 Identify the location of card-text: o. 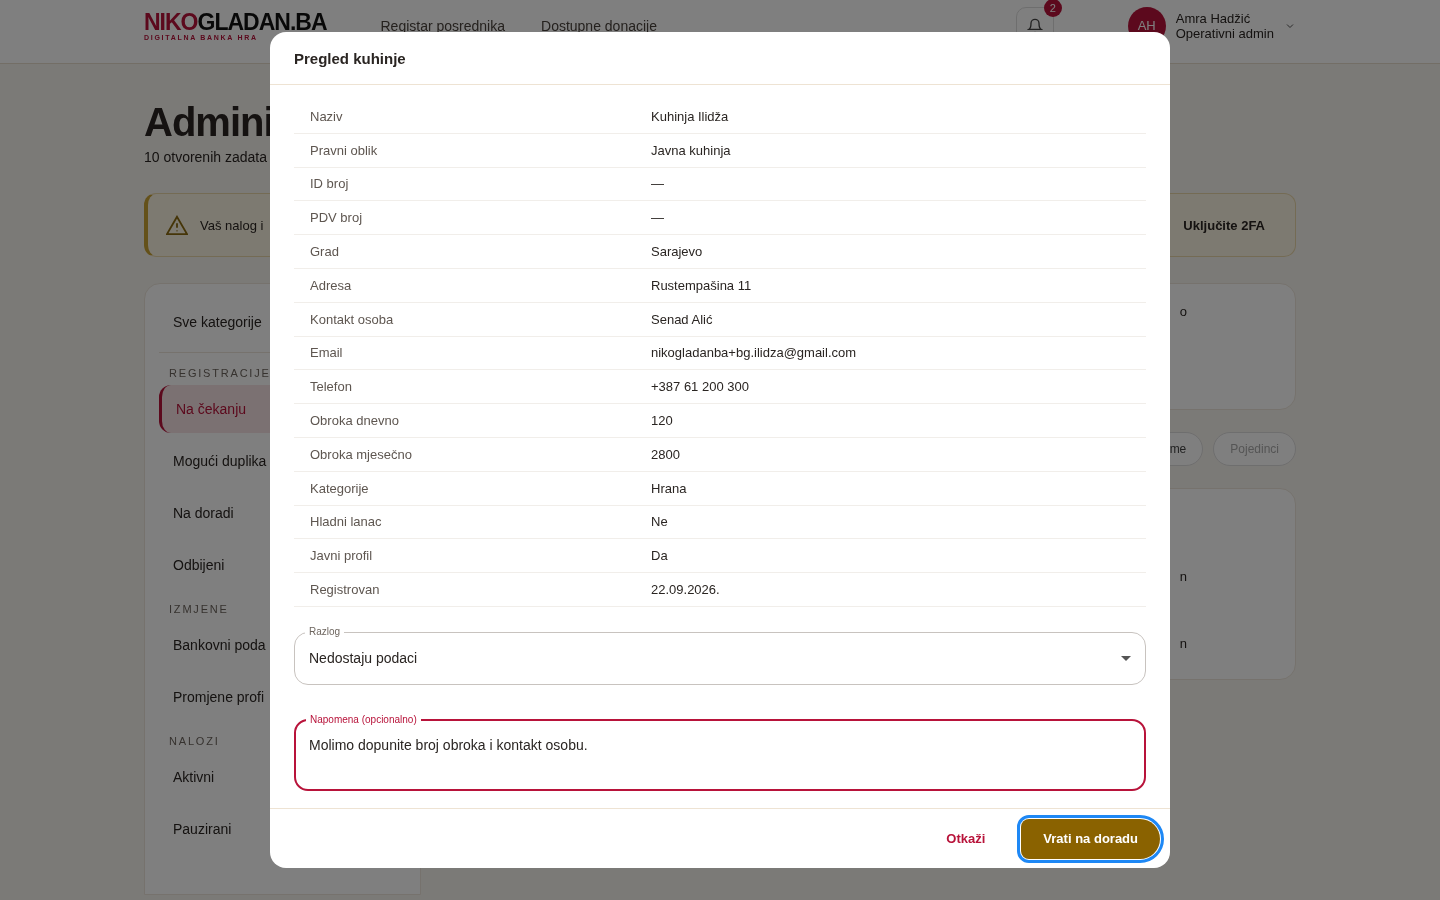
(1183, 311).